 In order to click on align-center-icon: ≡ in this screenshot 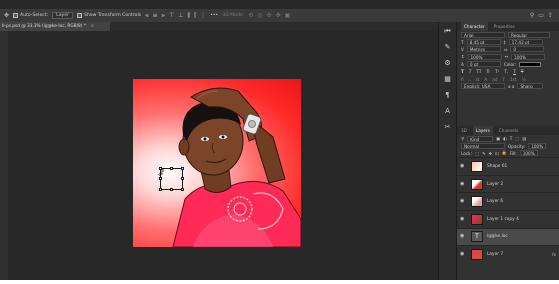, I will do `click(155, 15)`.